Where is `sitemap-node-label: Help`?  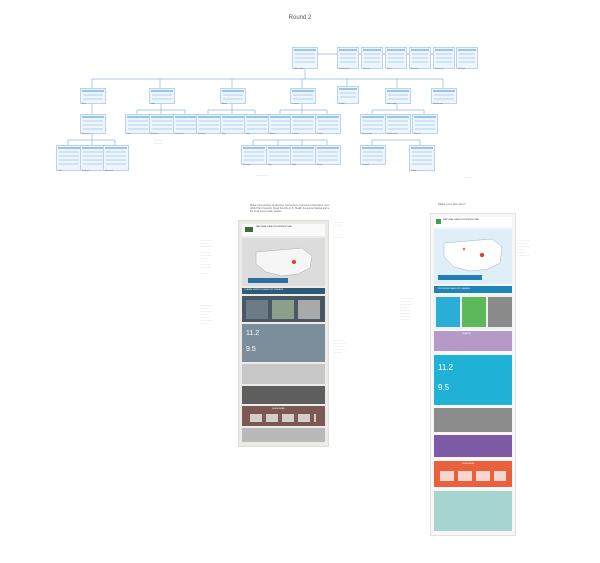 sitemap-node-label: Help is located at coordinates (248, 134).